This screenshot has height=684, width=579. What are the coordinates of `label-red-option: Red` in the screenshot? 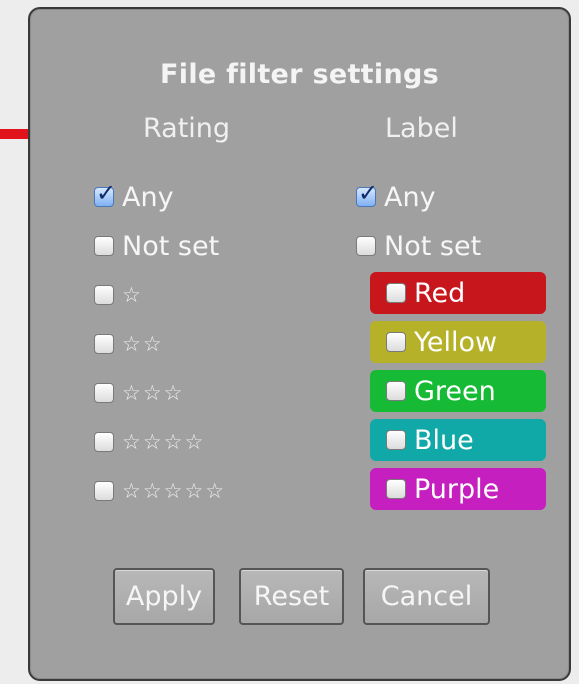 It's located at (458, 293).